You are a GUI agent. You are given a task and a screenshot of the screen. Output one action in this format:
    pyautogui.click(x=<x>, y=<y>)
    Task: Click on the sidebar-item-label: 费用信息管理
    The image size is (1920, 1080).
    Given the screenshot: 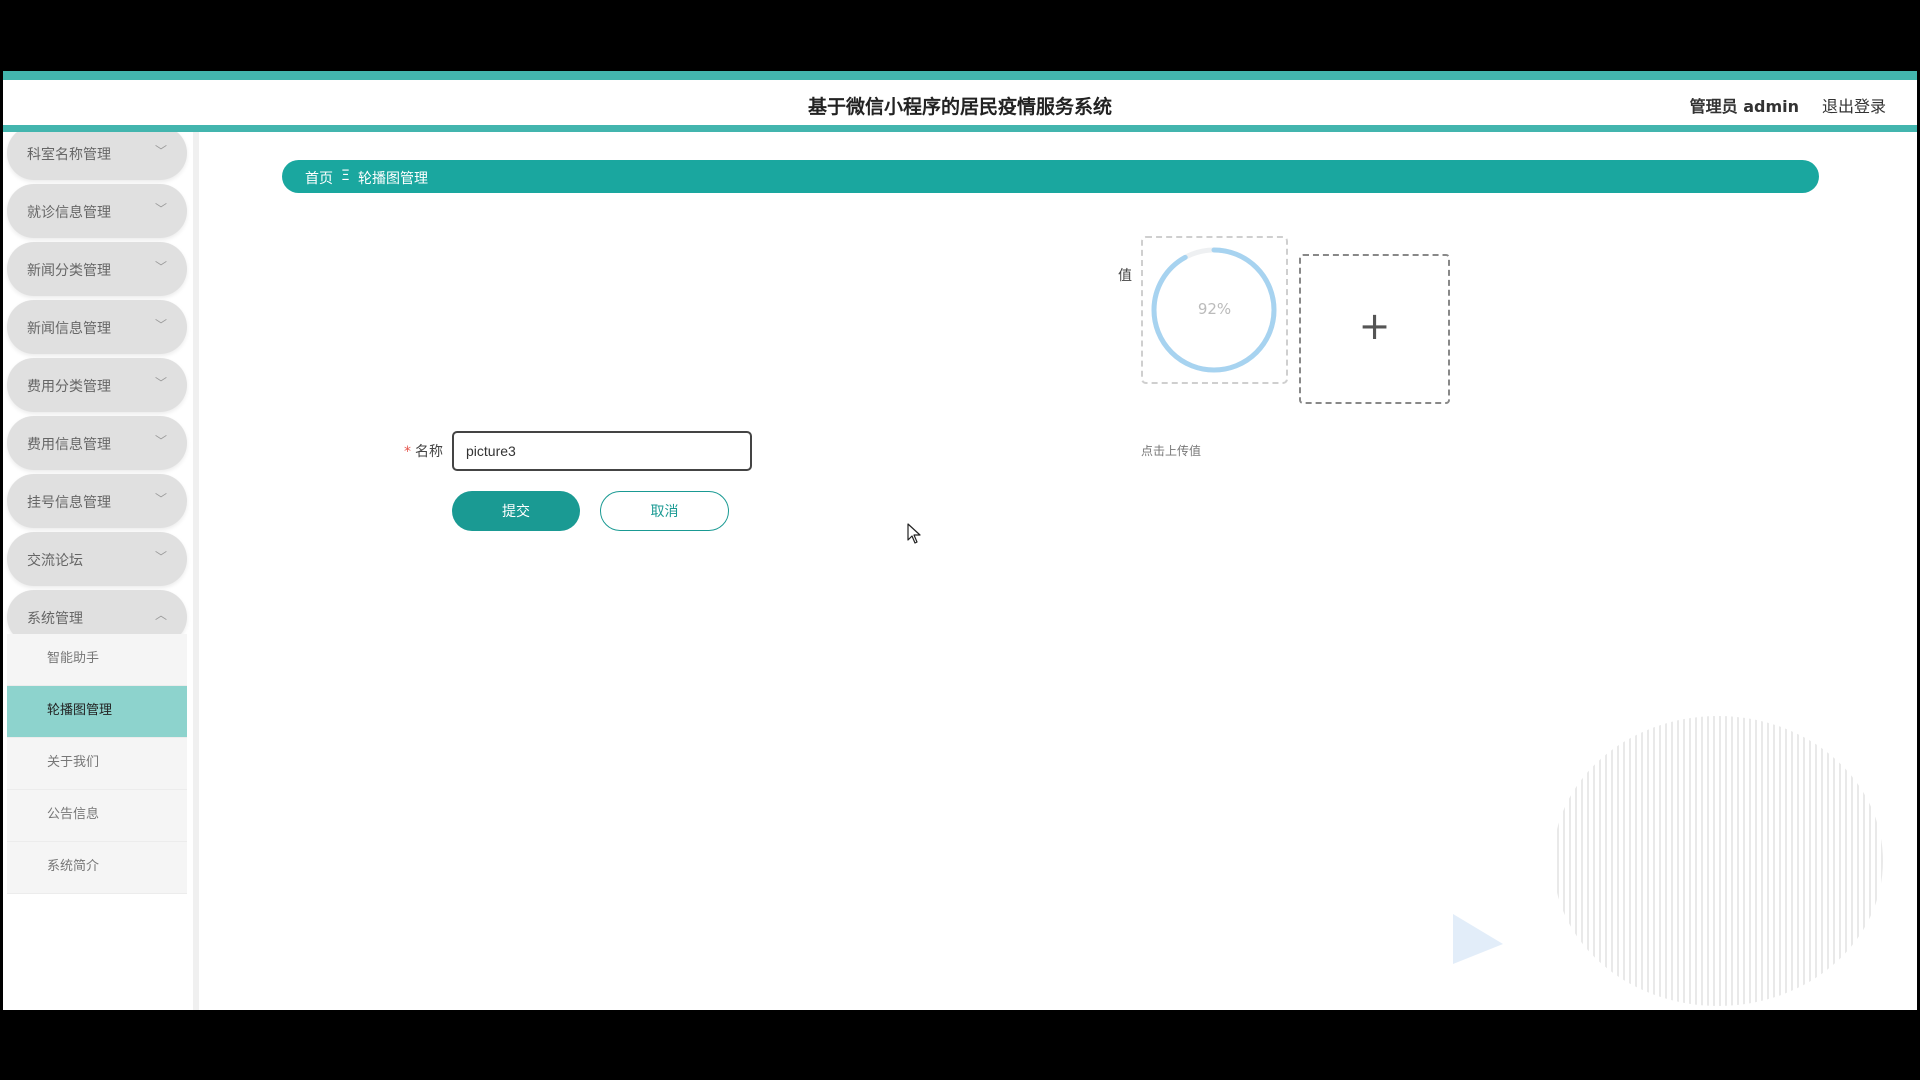 What is the action you would take?
    pyautogui.click(x=69, y=445)
    